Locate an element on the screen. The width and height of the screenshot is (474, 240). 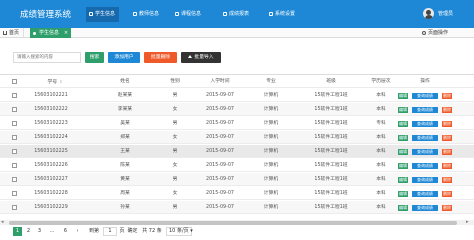
cell-name: 孙某 is located at coordinates (125, 207).